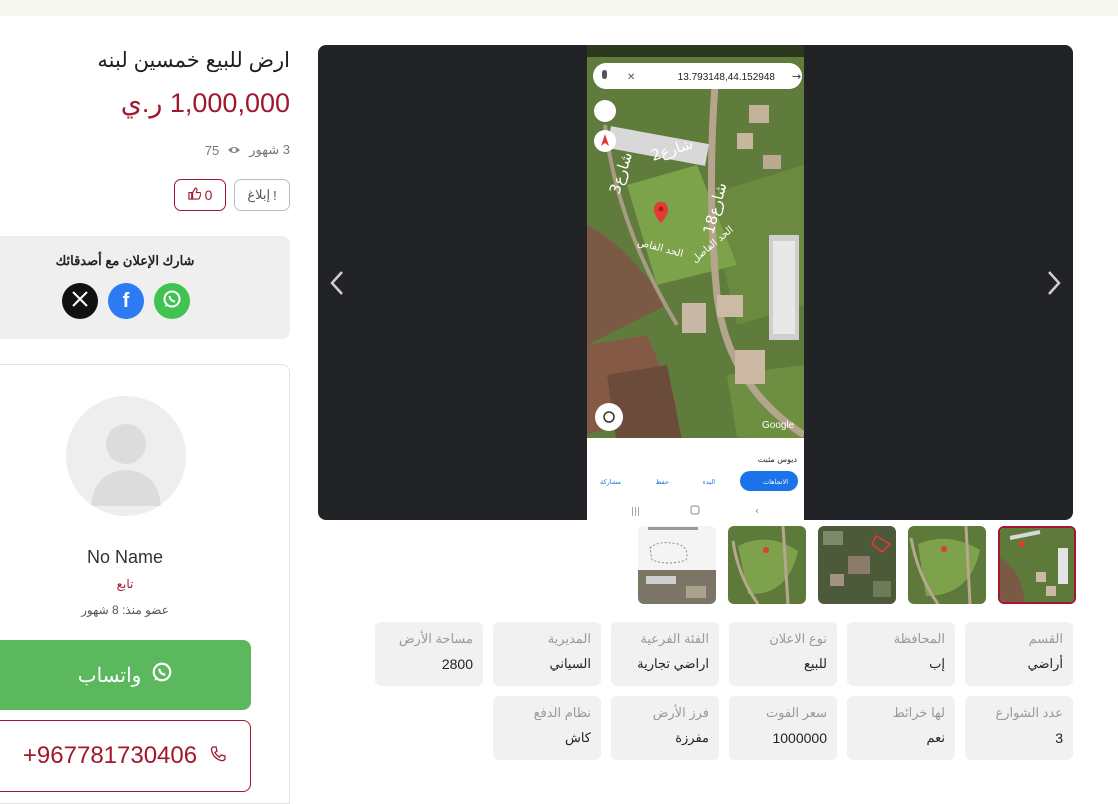 The height and width of the screenshot is (804, 1118). What do you see at coordinates (1045, 663) in the screenshot?
I see `detail-value: أراضي` at bounding box center [1045, 663].